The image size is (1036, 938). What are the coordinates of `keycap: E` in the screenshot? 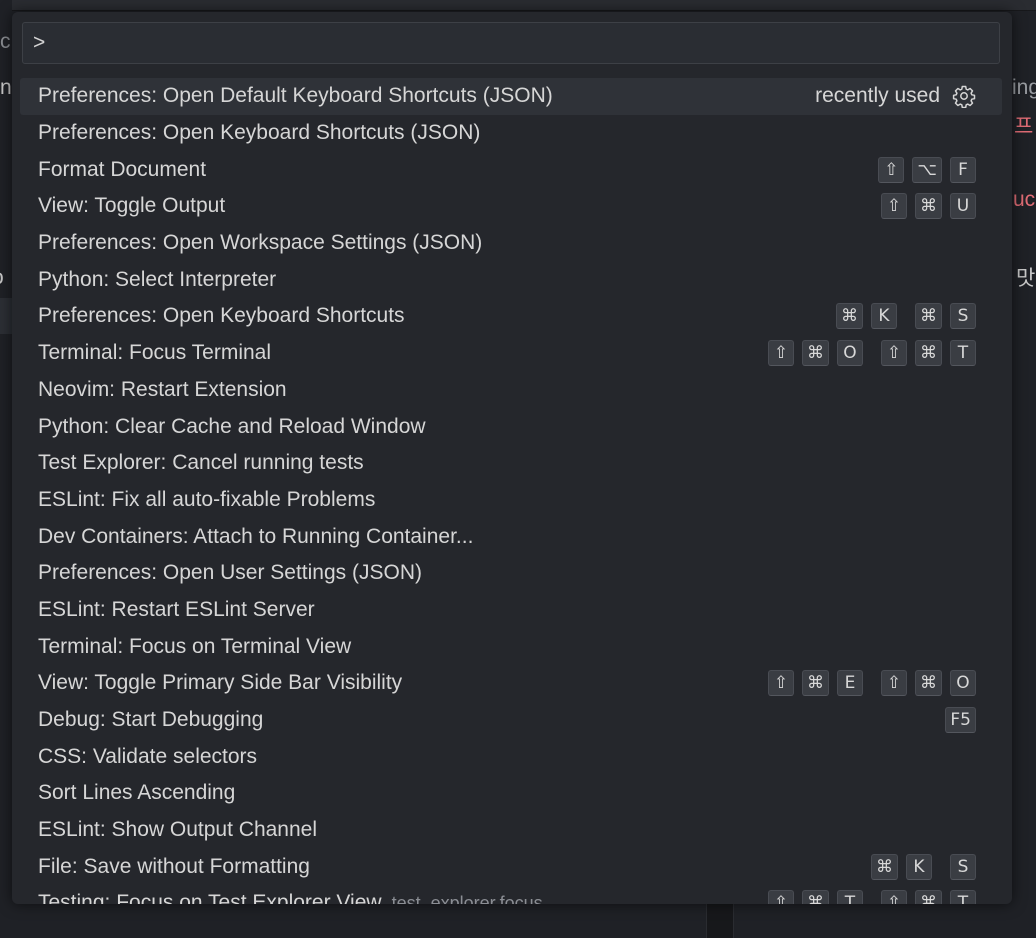 It's located at (850, 683).